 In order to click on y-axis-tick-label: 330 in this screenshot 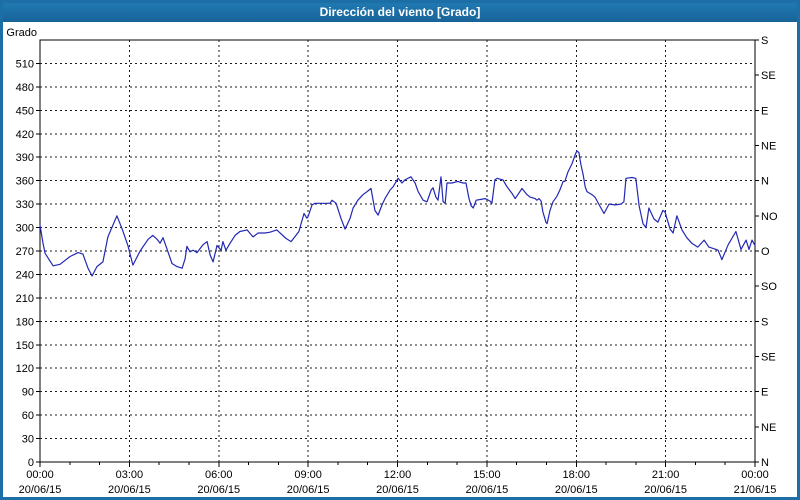, I will do `click(25, 205)`.